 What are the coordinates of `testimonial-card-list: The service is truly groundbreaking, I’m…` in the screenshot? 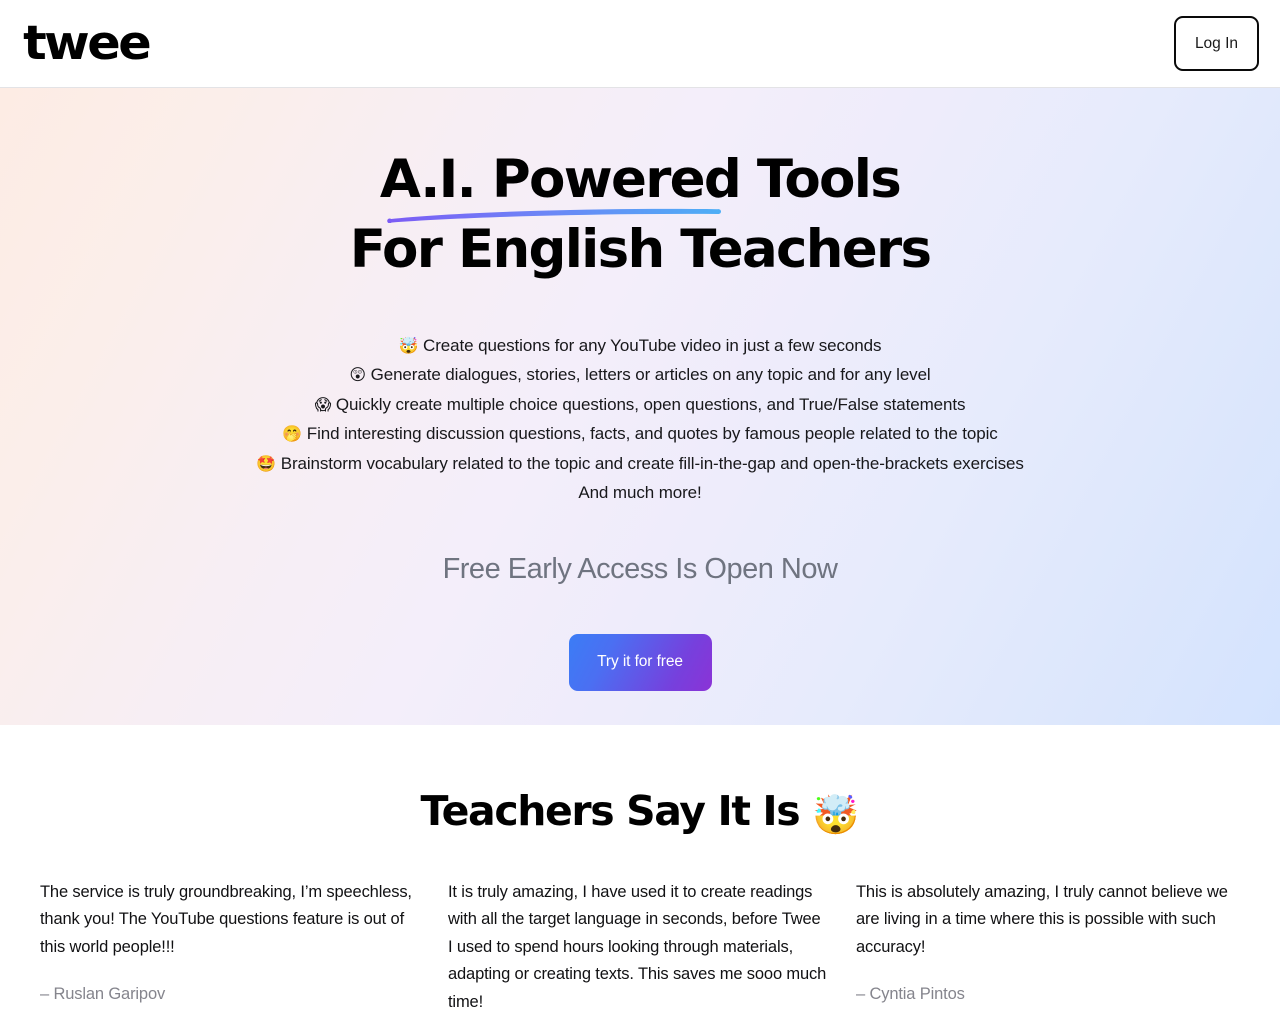 It's located at (640, 951).